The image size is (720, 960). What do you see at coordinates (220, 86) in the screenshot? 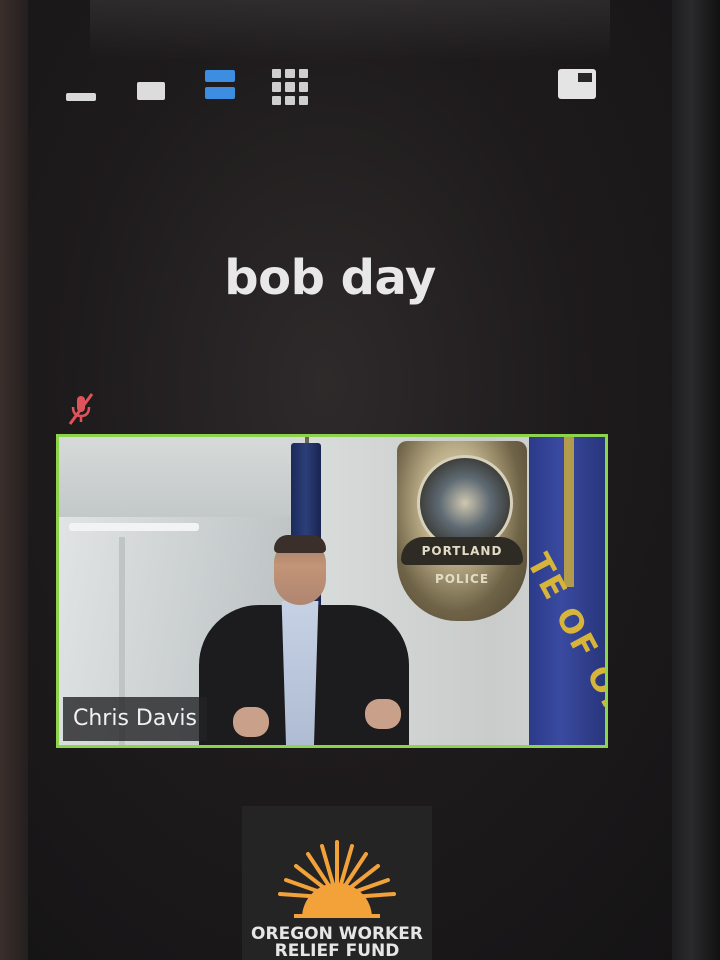
I see `stacked-view-icon` at bounding box center [220, 86].